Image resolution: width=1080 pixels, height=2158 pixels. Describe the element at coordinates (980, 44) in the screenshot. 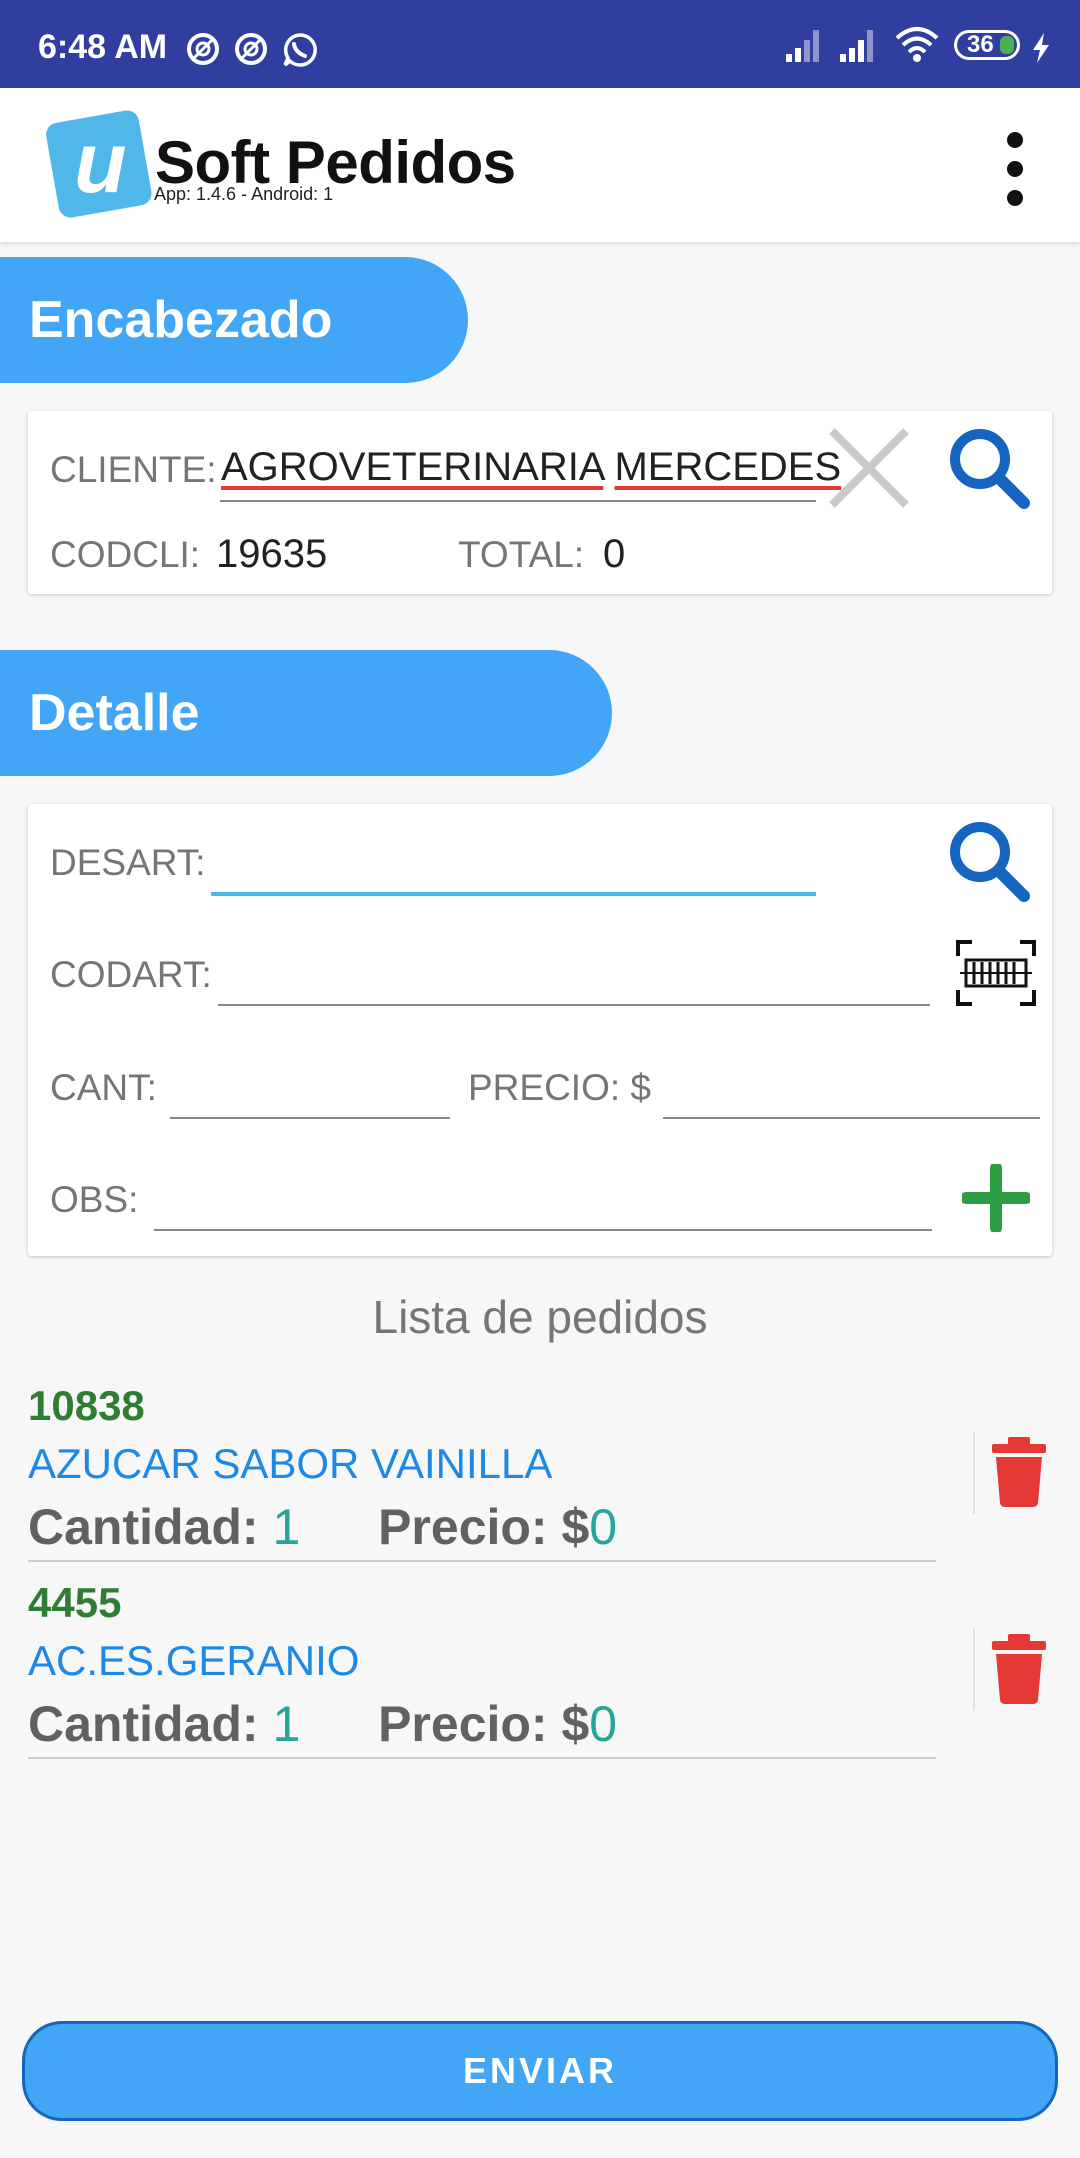

I see `battery-level: 36` at that location.